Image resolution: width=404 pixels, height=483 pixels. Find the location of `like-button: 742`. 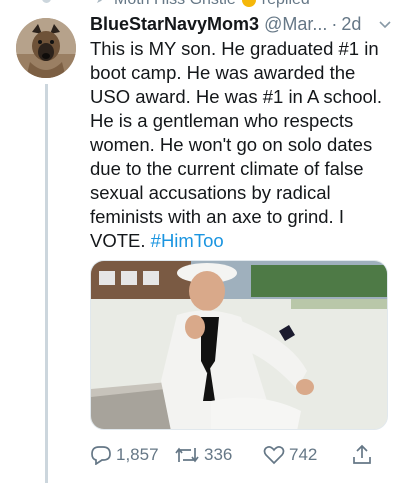

like-button: 742 is located at coordinates (302, 455).